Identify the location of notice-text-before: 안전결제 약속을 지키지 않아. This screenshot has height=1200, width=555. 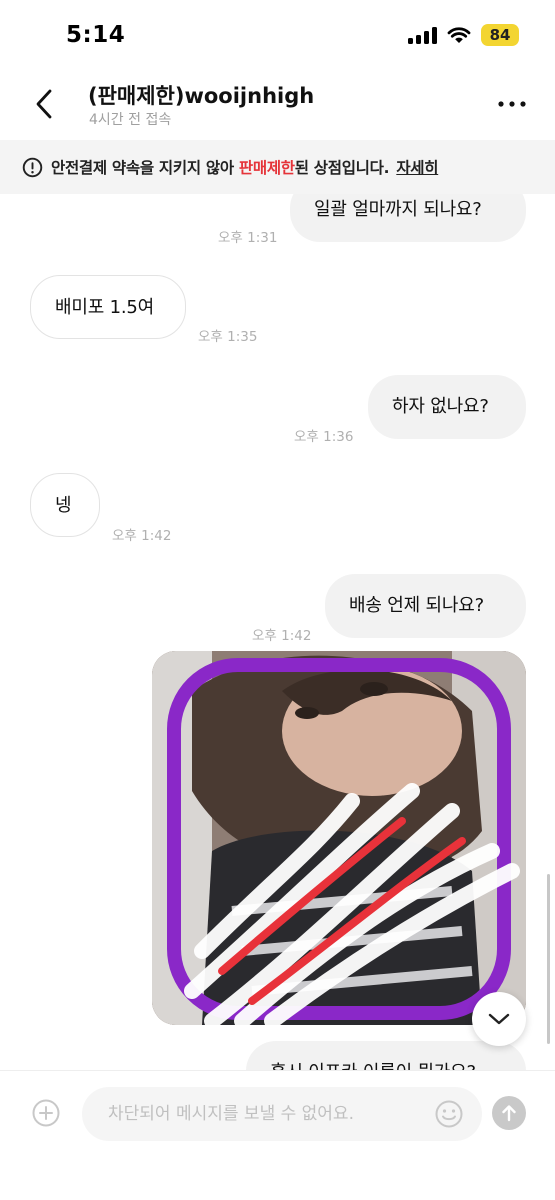
(145, 168).